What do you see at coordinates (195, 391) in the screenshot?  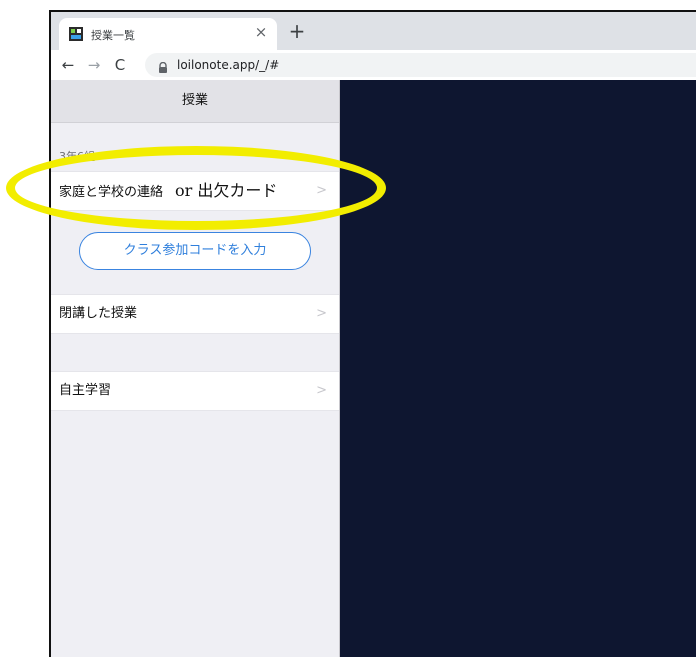 I see `self-study-item: 自主学習 >` at bounding box center [195, 391].